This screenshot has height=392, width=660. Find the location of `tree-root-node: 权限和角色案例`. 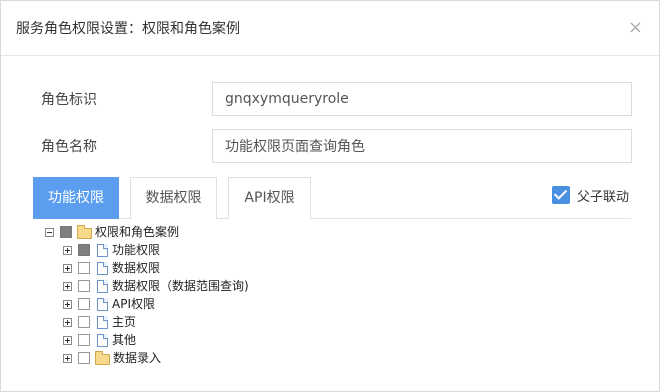

tree-root-node: 权限和角色案例 is located at coordinates (112, 232).